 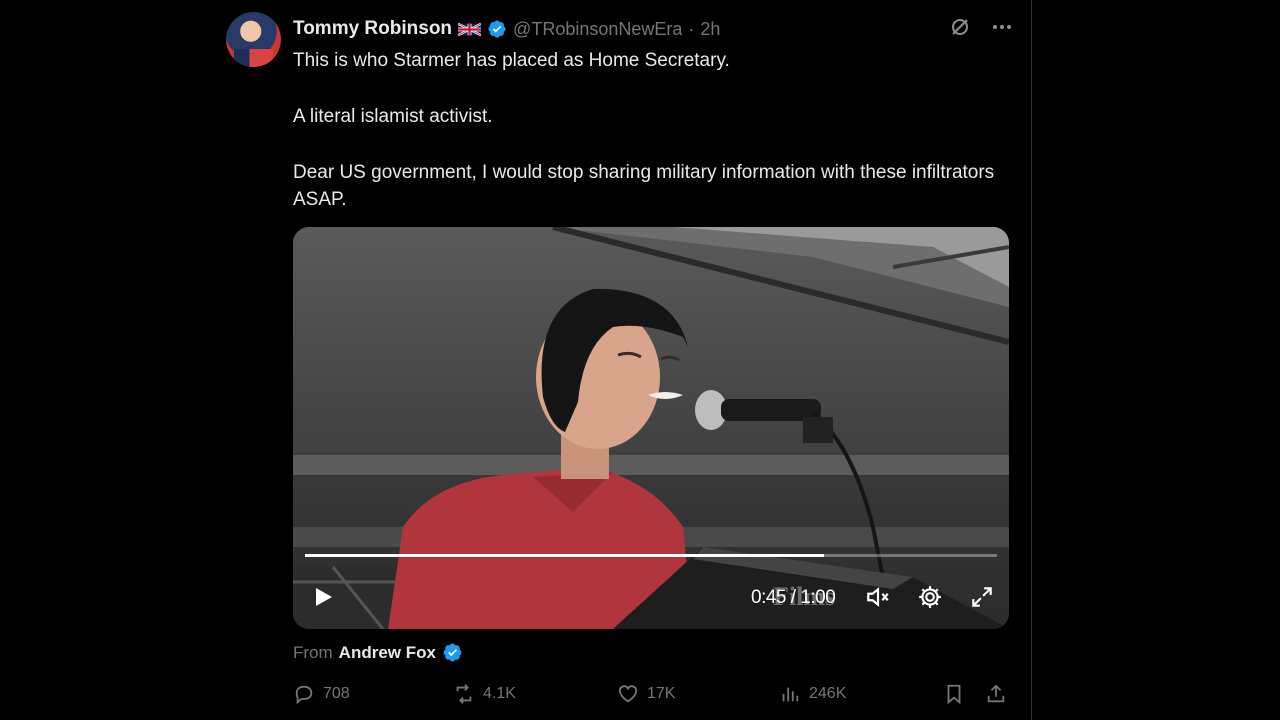 I want to click on video-current-time: 0:45, so click(x=768, y=597).